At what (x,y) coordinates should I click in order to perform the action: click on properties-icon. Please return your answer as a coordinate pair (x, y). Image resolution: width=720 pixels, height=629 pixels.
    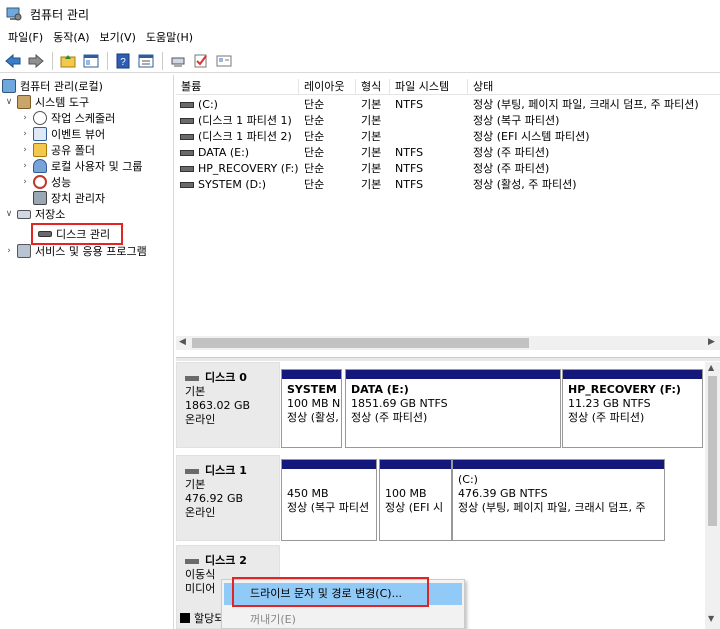
    Looking at the image, I should click on (146, 61).